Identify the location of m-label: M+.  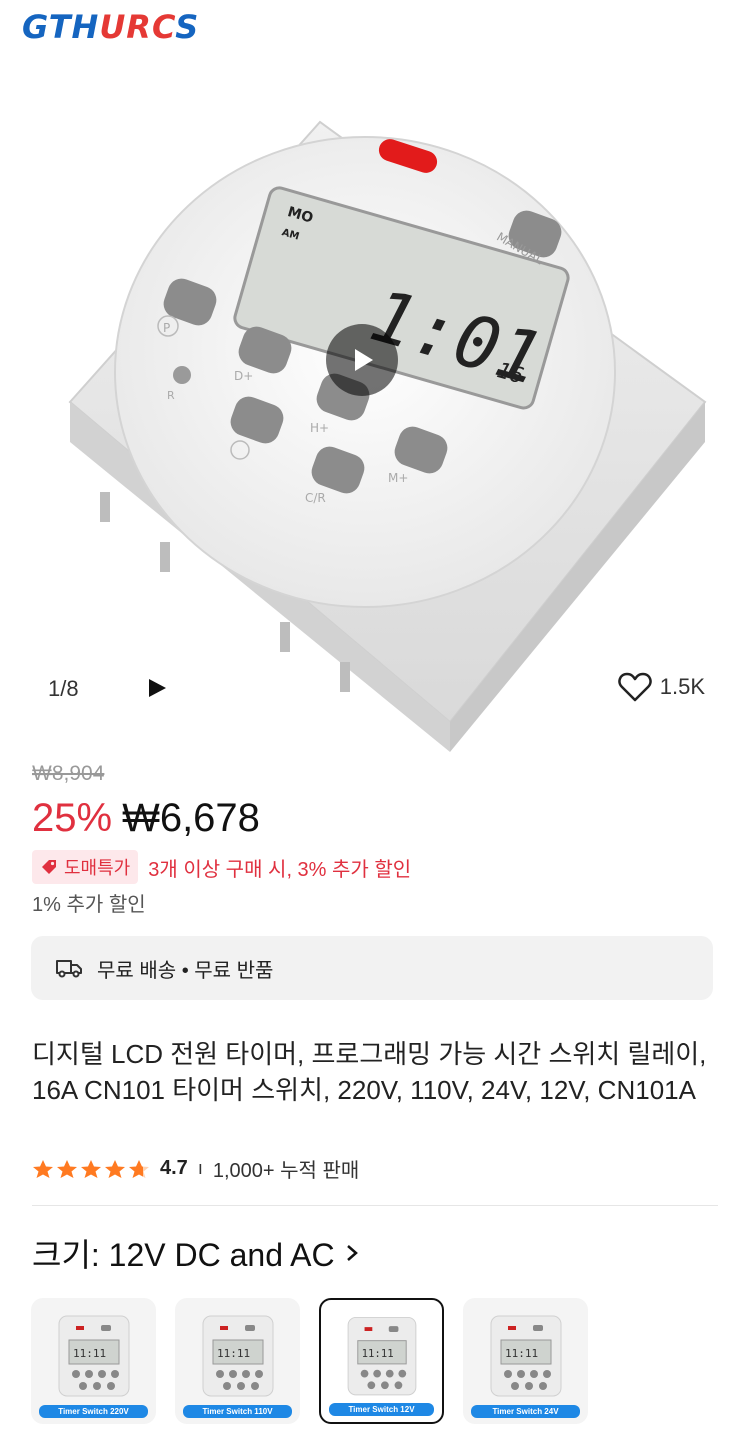
(398, 478).